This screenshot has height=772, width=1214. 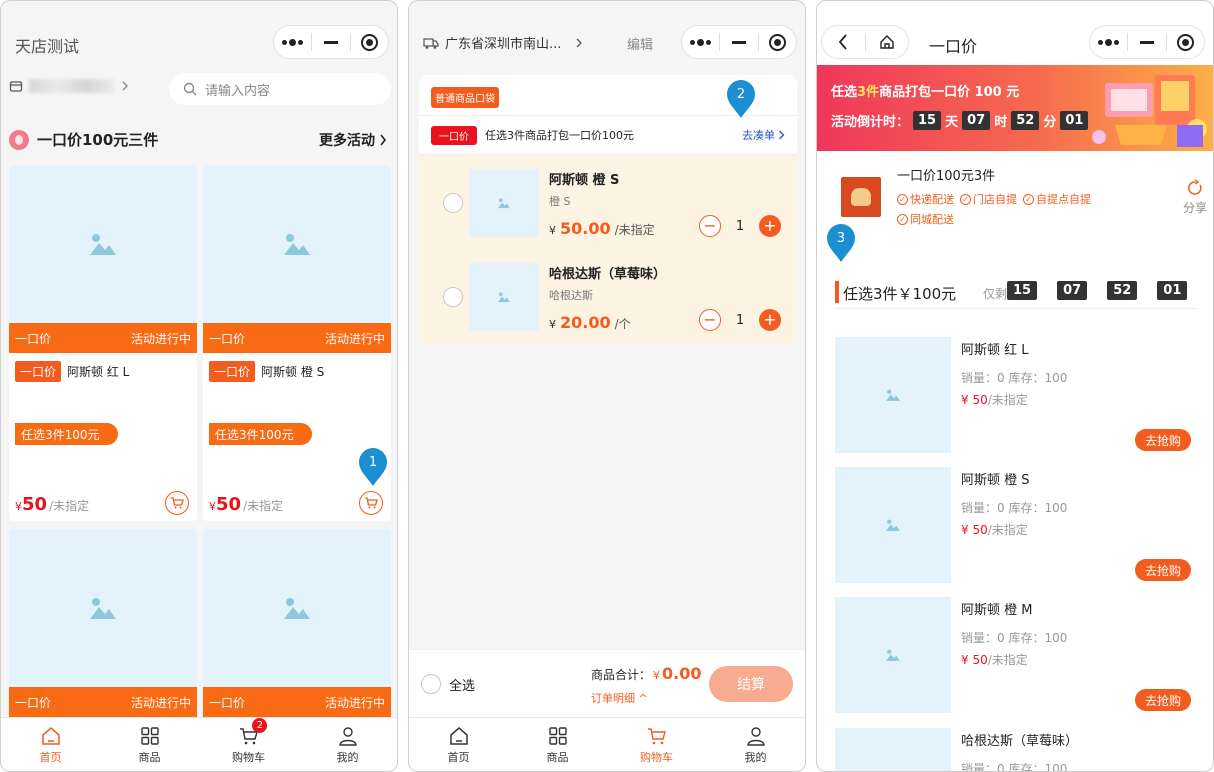 What do you see at coordinates (280, 89) in the screenshot?
I see `search-input: 请输入内容` at bounding box center [280, 89].